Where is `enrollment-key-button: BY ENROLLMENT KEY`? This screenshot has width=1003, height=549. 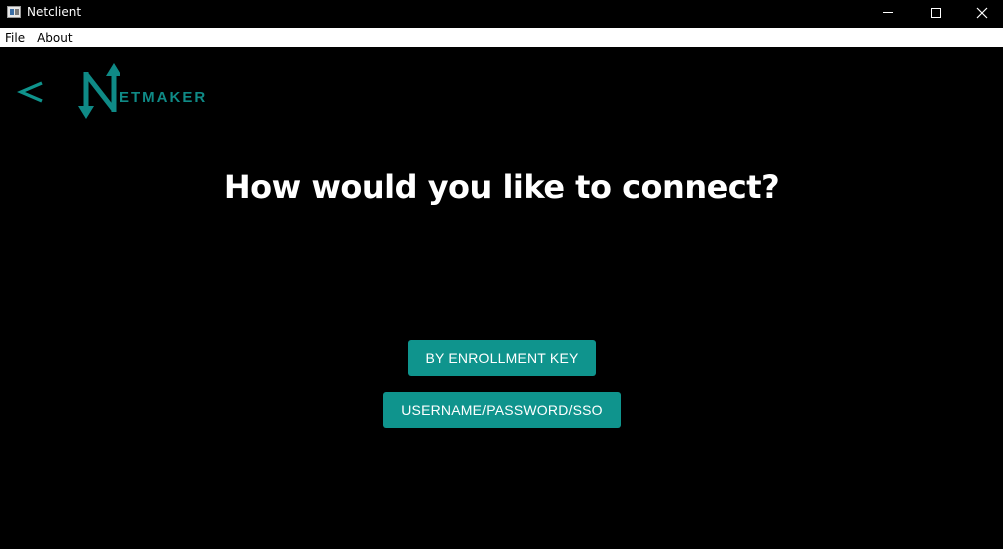 enrollment-key-button: BY ENROLLMENT KEY is located at coordinates (502, 358).